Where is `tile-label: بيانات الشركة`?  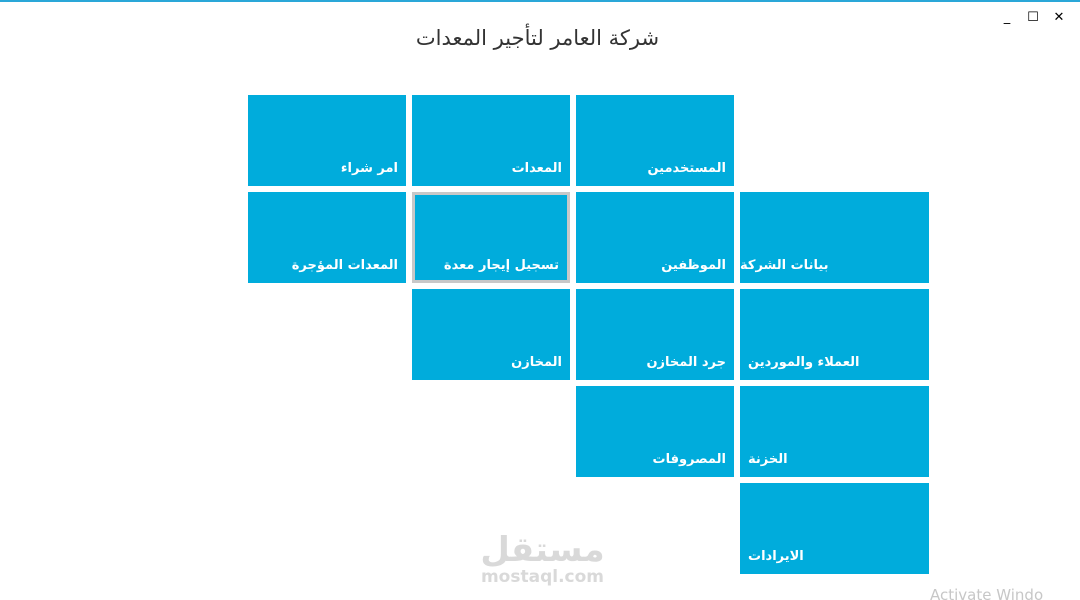
tile-label: بيانات الشركة is located at coordinates (784, 265).